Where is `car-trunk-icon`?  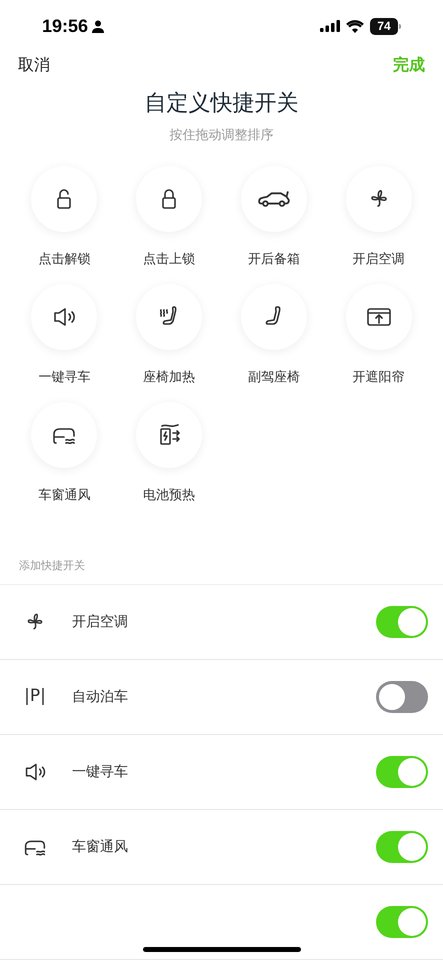 car-trunk-icon is located at coordinates (274, 198).